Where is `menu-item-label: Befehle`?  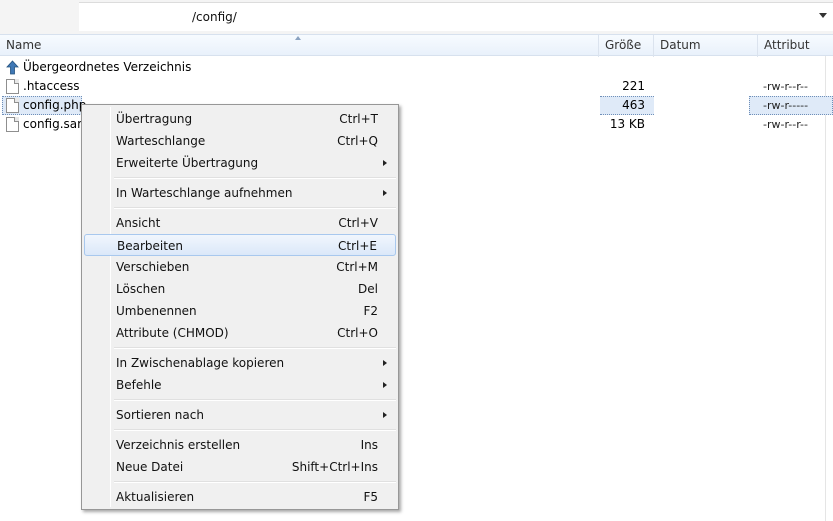
menu-item-label: Befehle is located at coordinates (139, 385).